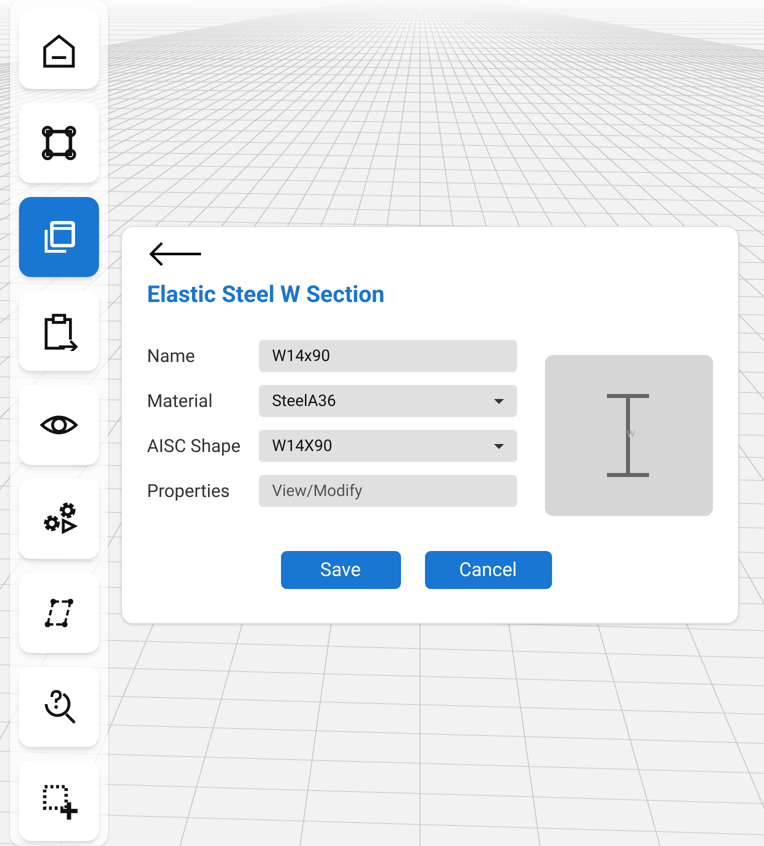  Describe the element at coordinates (189, 492) in the screenshot. I see `field-label: Properties` at that location.